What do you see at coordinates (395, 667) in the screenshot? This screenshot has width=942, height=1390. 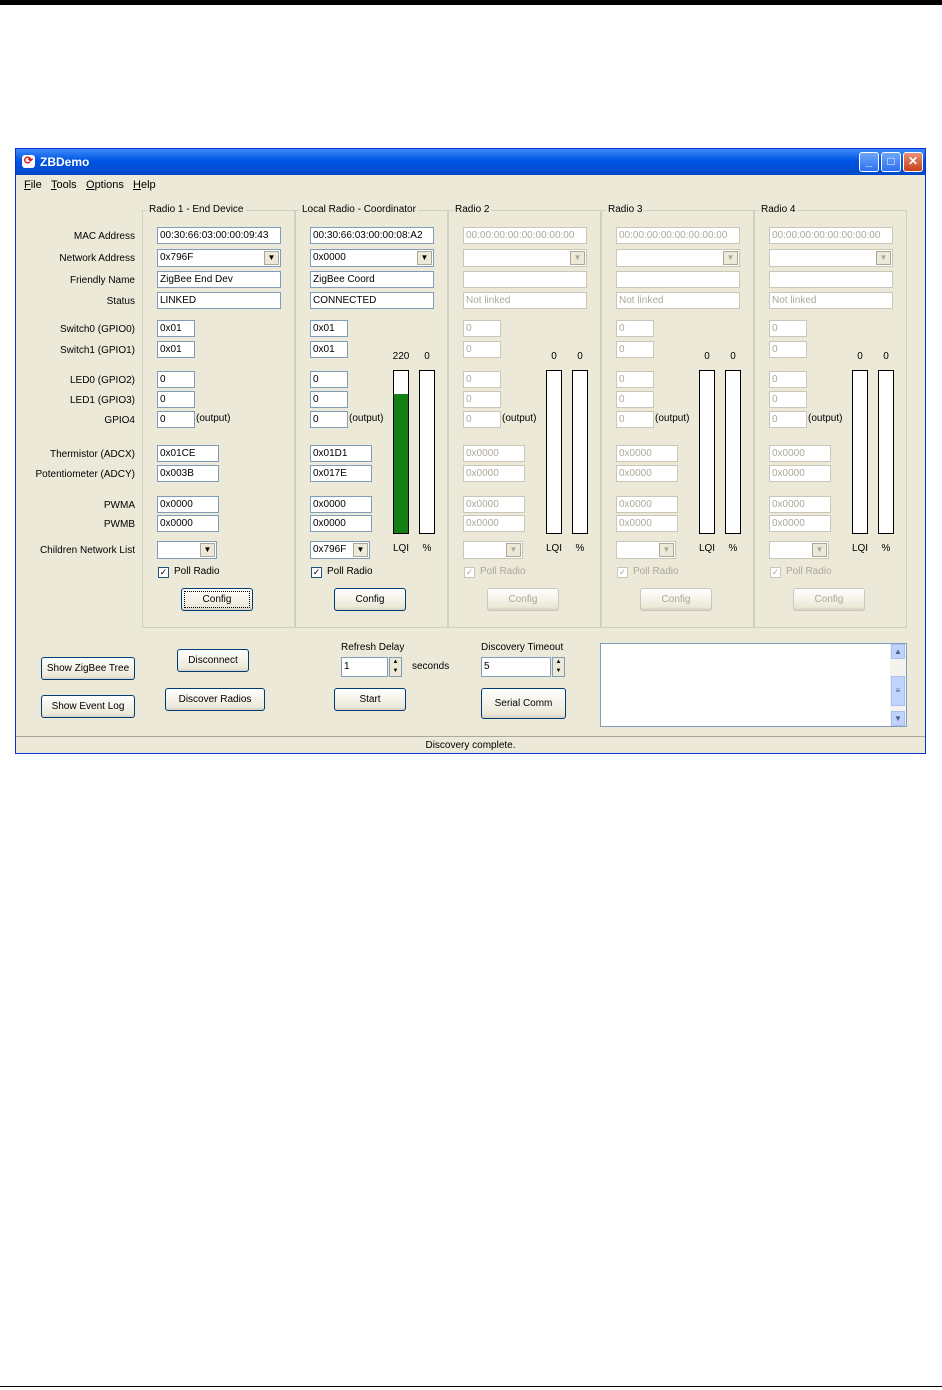 I see `refresh-delay-spinner: ▲ ▼` at bounding box center [395, 667].